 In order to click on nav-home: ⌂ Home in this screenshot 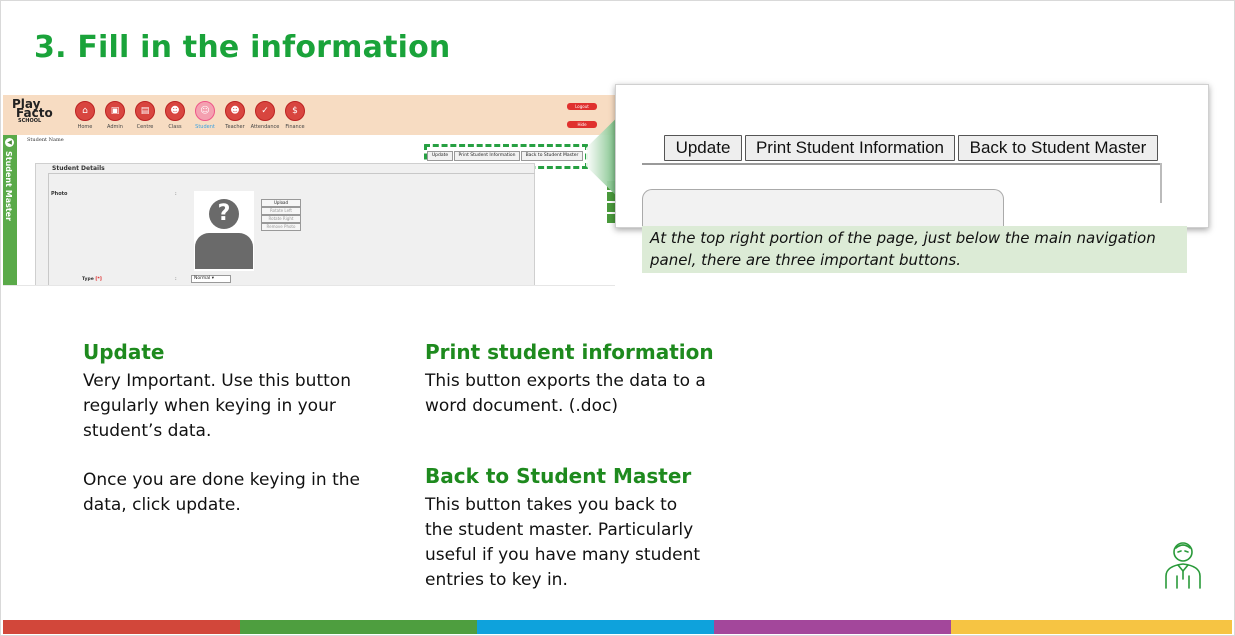, I will do `click(85, 115)`.